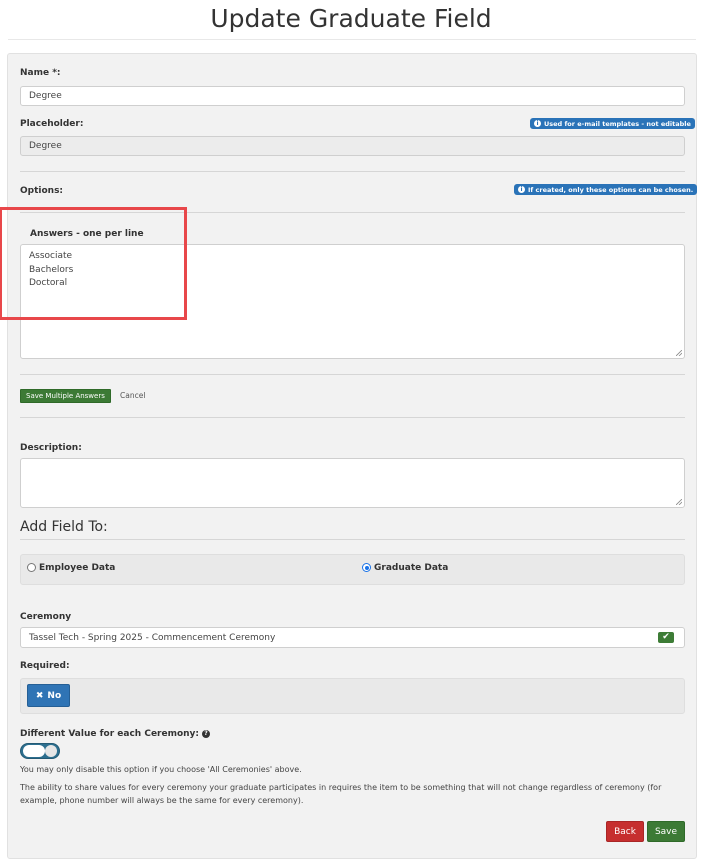  I want to click on cancel-link: Cancel, so click(132, 395).